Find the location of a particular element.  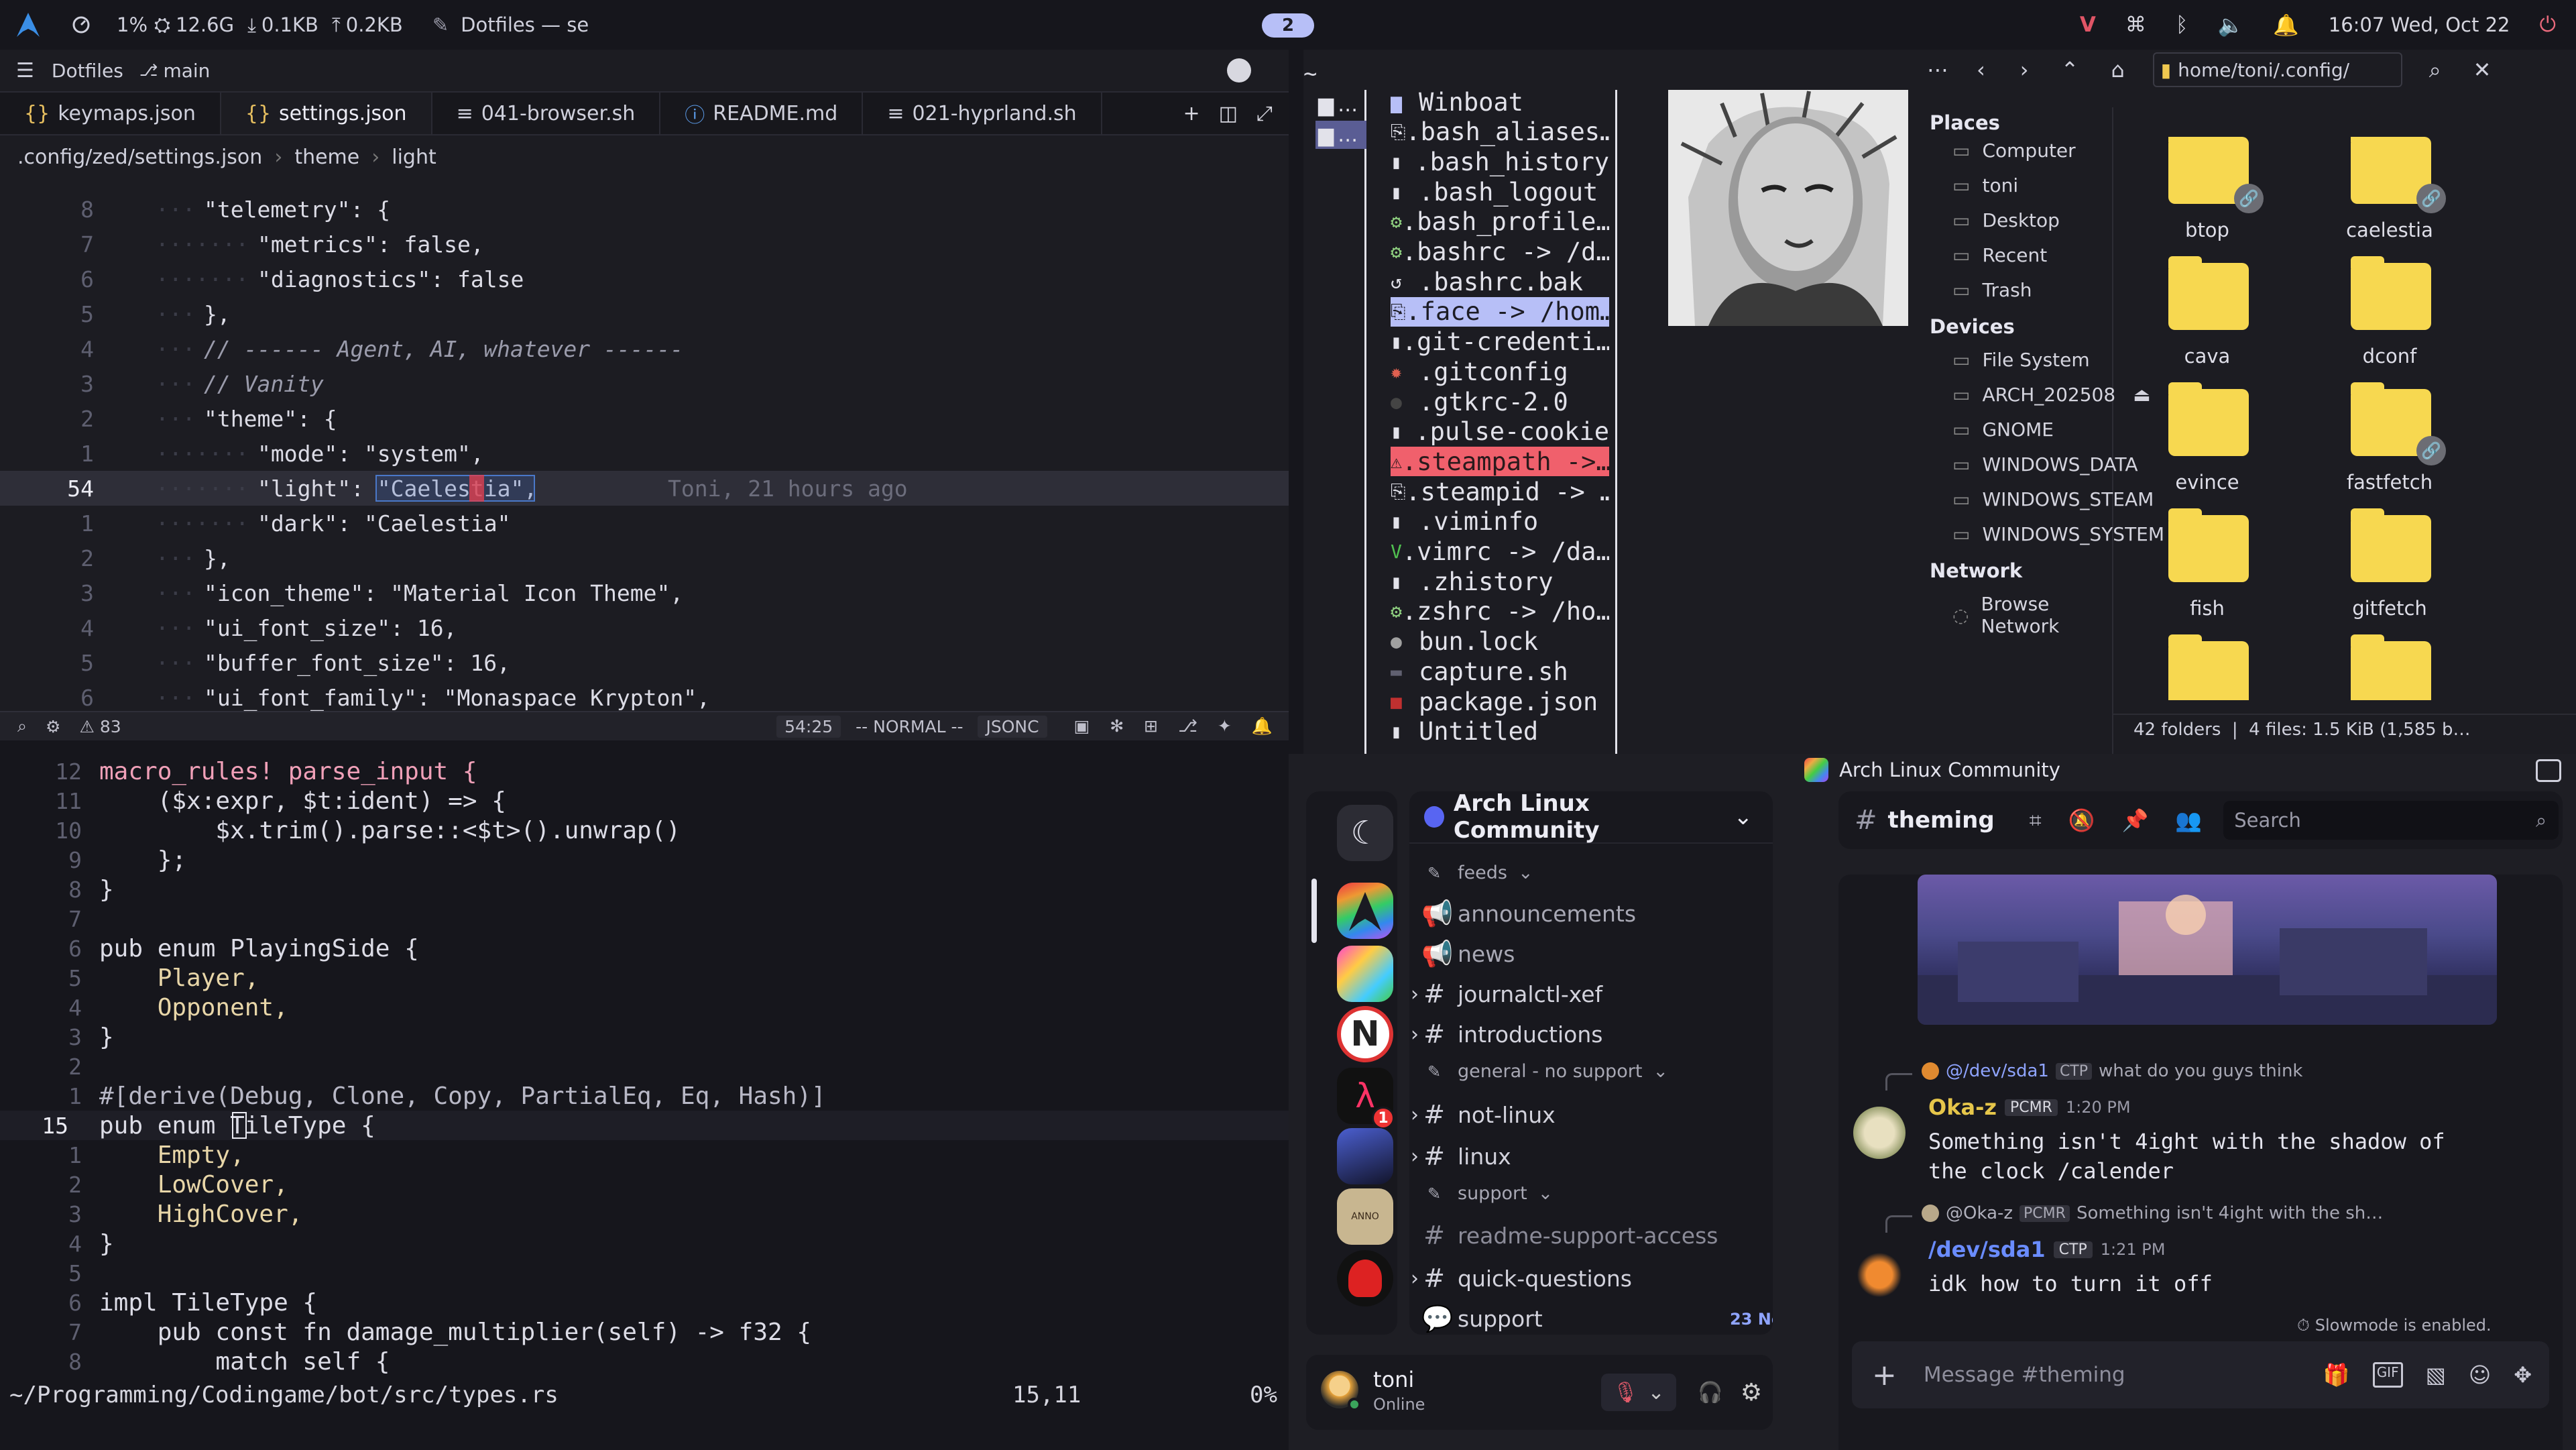

tab-readme: ⓘ README.md is located at coordinates (762, 113).